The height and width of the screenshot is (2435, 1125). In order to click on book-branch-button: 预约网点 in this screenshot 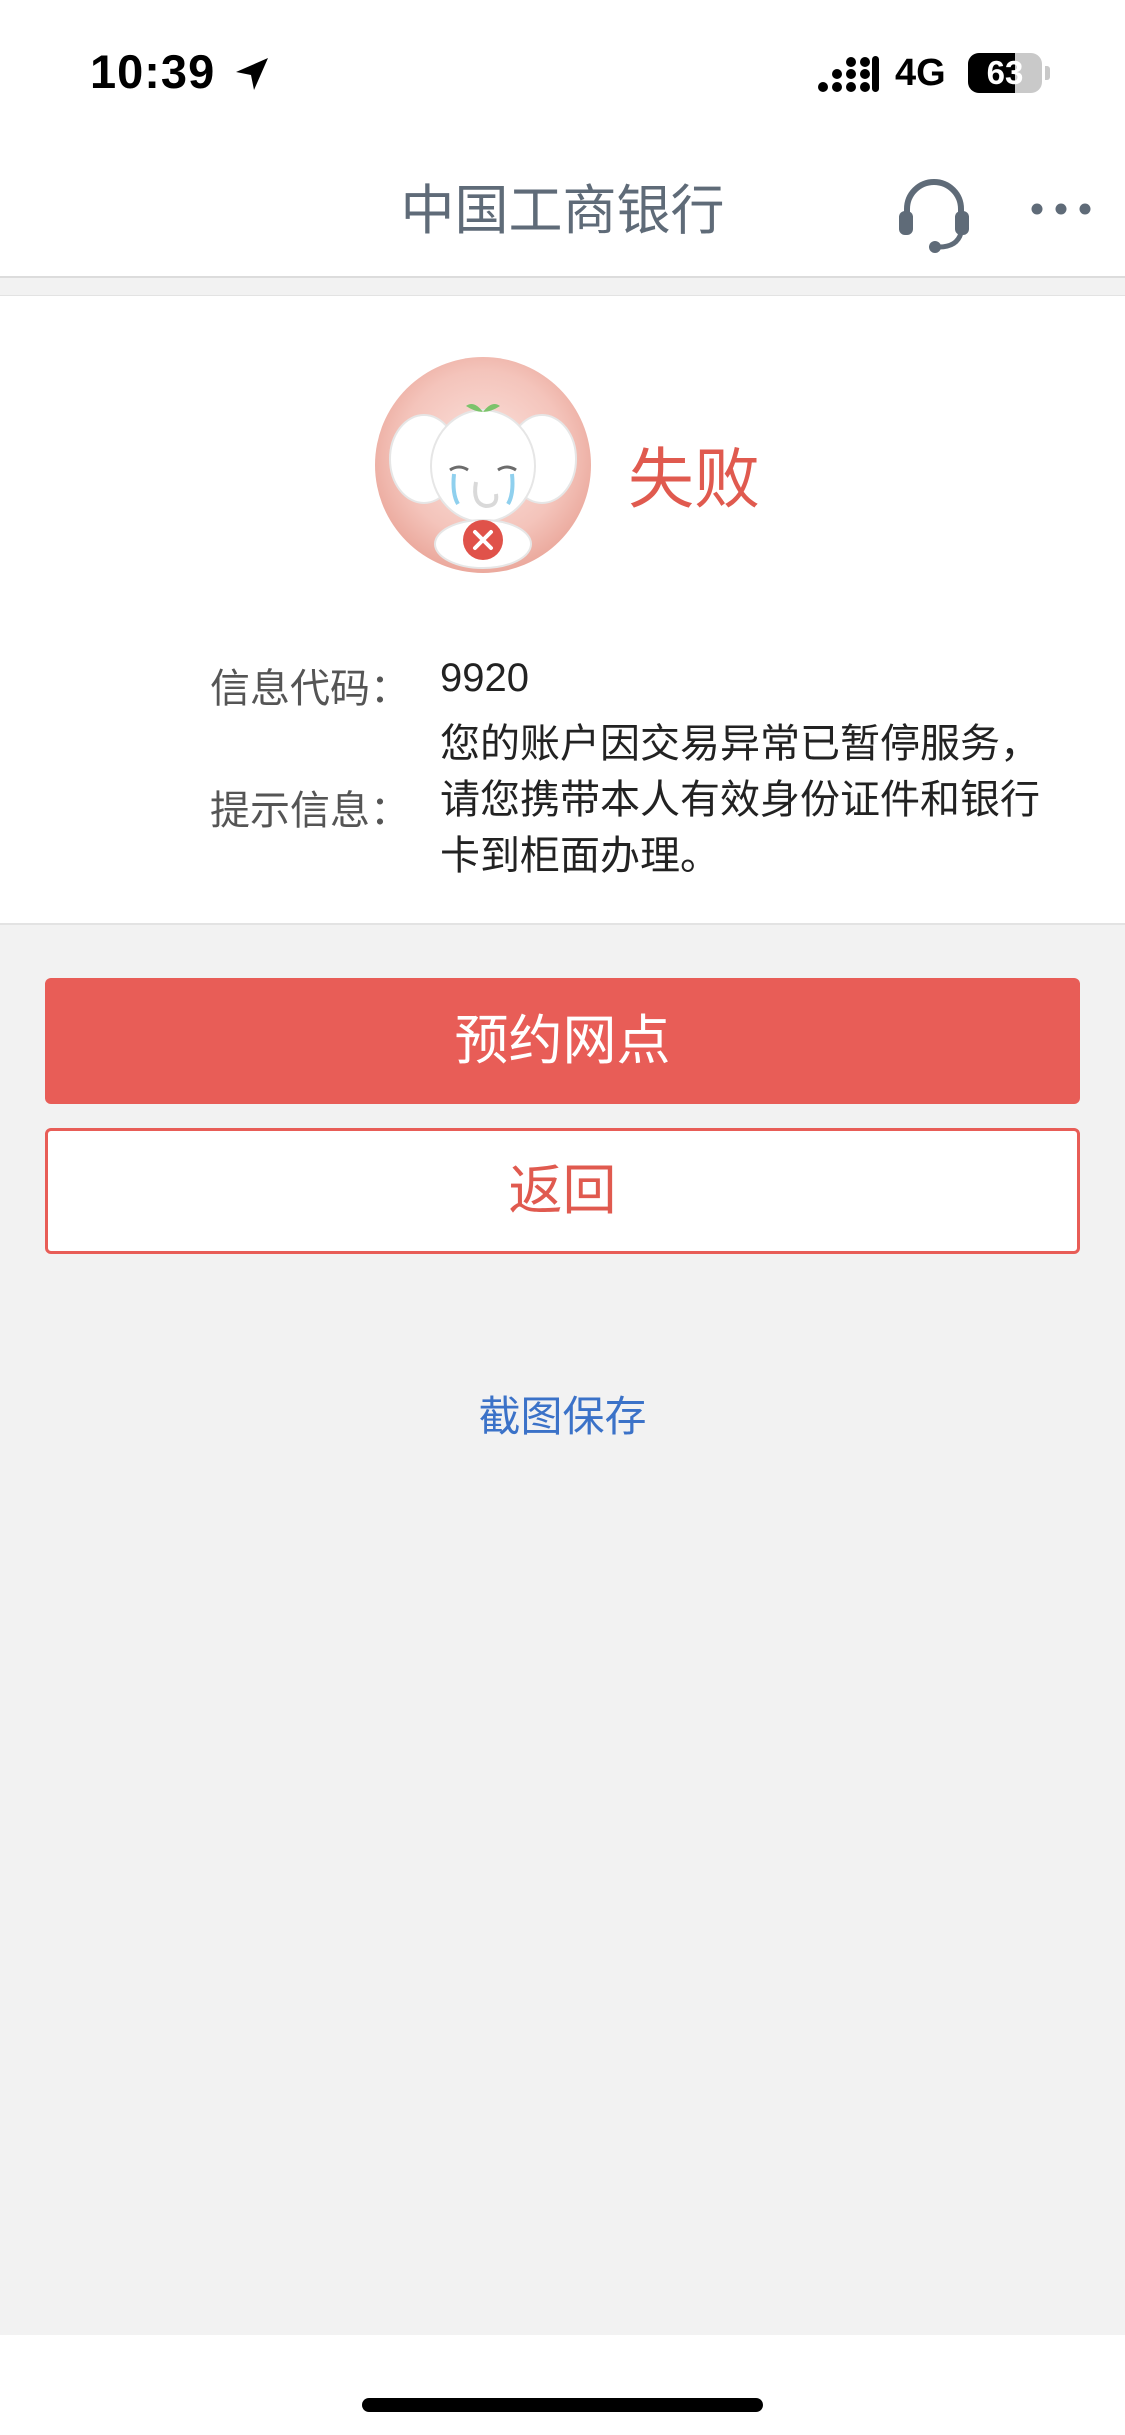, I will do `click(562, 1041)`.